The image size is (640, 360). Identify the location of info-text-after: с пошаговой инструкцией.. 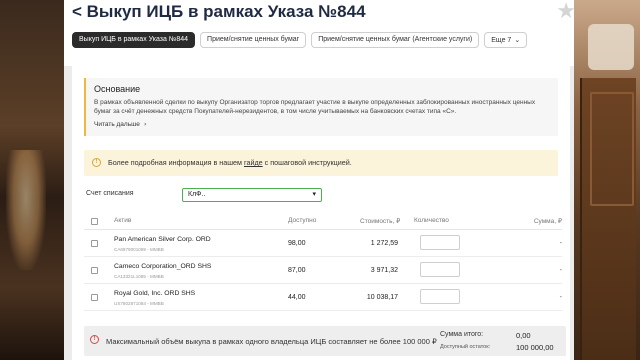
(307, 162).